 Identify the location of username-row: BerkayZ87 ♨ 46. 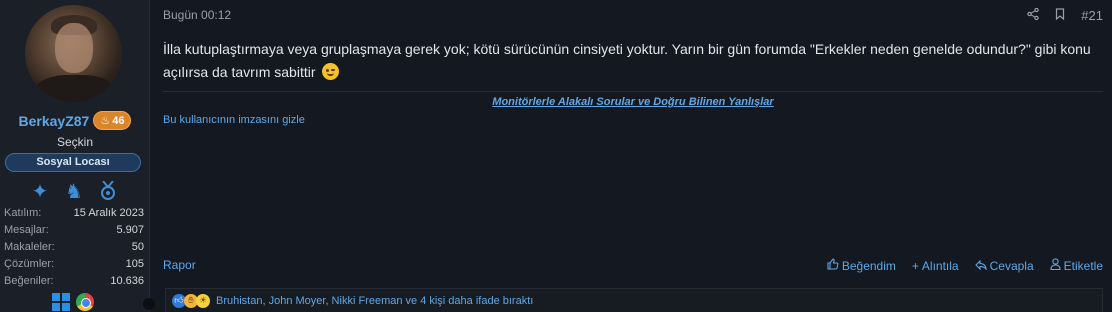
(75, 120).